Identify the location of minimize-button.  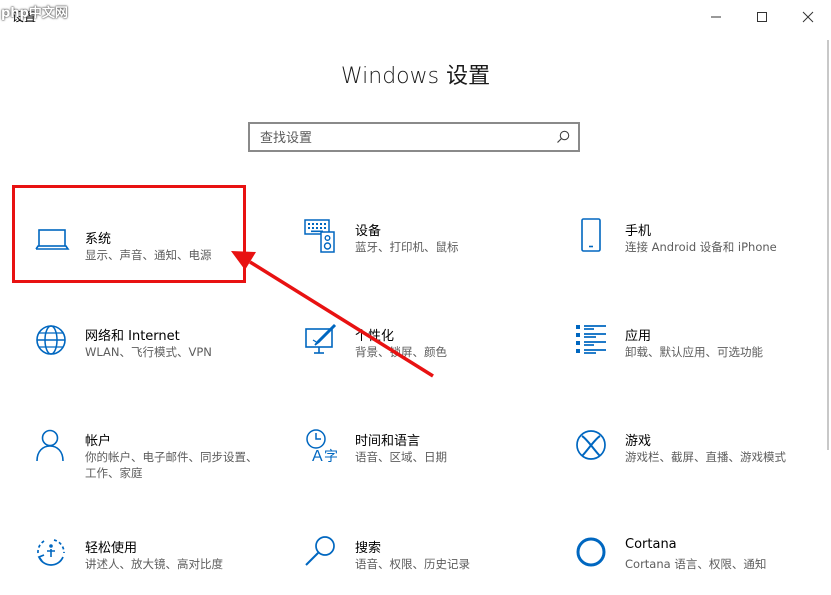
(716, 16).